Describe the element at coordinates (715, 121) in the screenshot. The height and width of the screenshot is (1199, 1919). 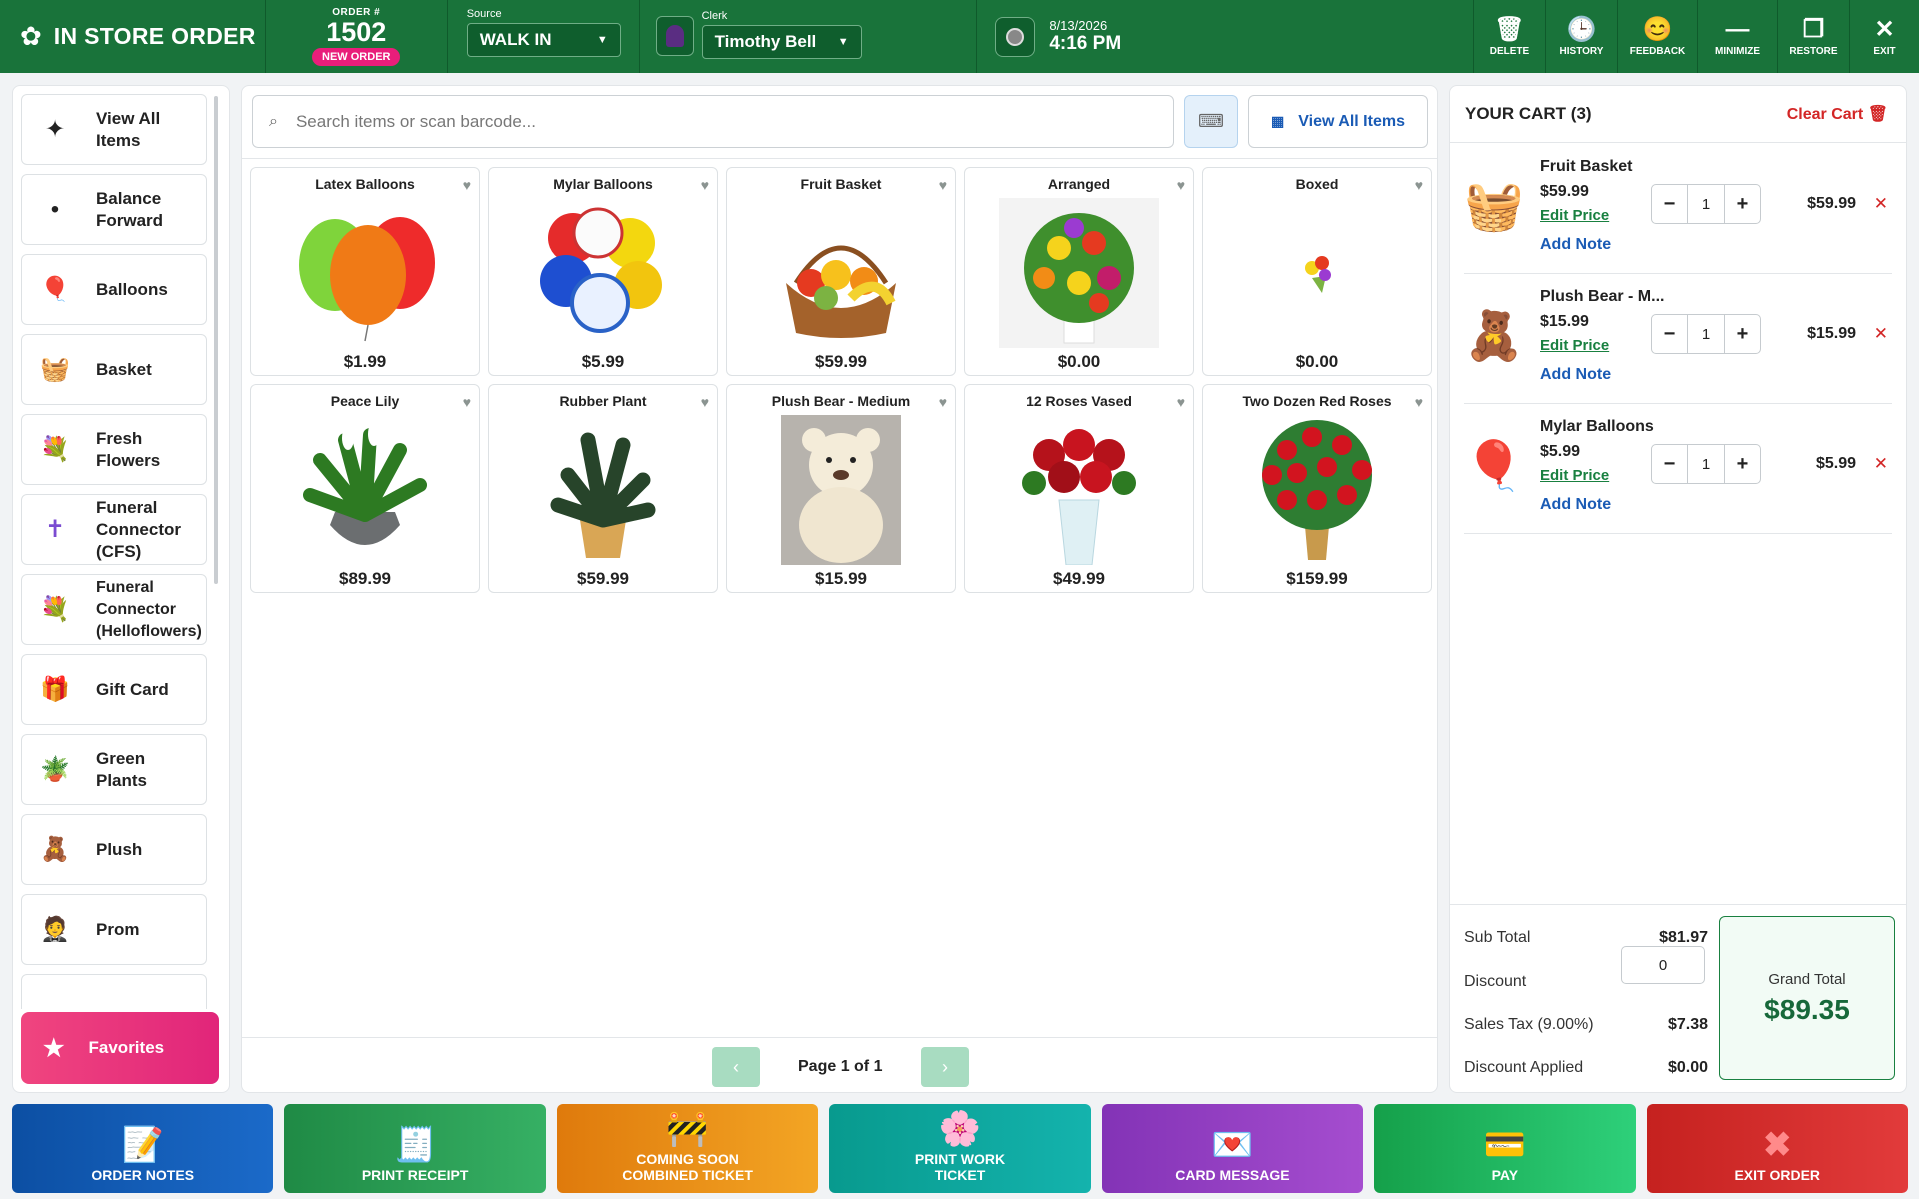
I see `search-input` at that location.